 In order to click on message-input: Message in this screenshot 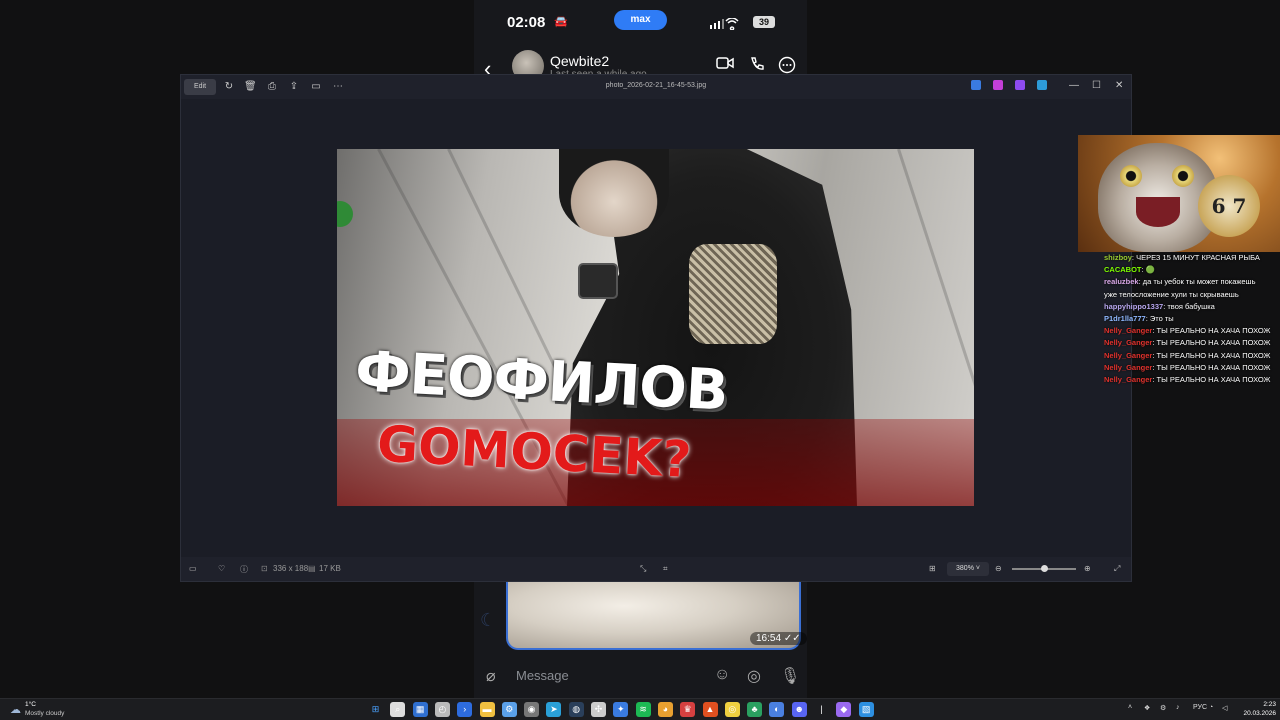, I will do `click(542, 675)`.